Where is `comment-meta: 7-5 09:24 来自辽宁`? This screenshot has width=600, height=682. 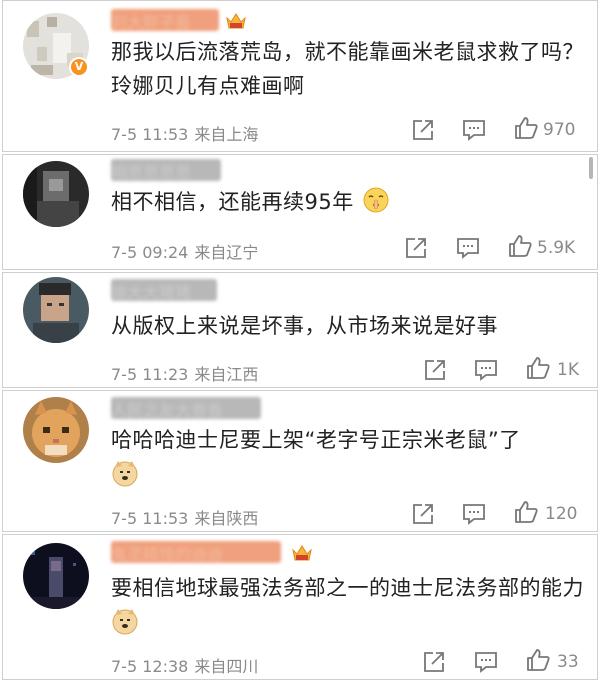 comment-meta: 7-5 09:24 来自辽宁 is located at coordinates (184, 251).